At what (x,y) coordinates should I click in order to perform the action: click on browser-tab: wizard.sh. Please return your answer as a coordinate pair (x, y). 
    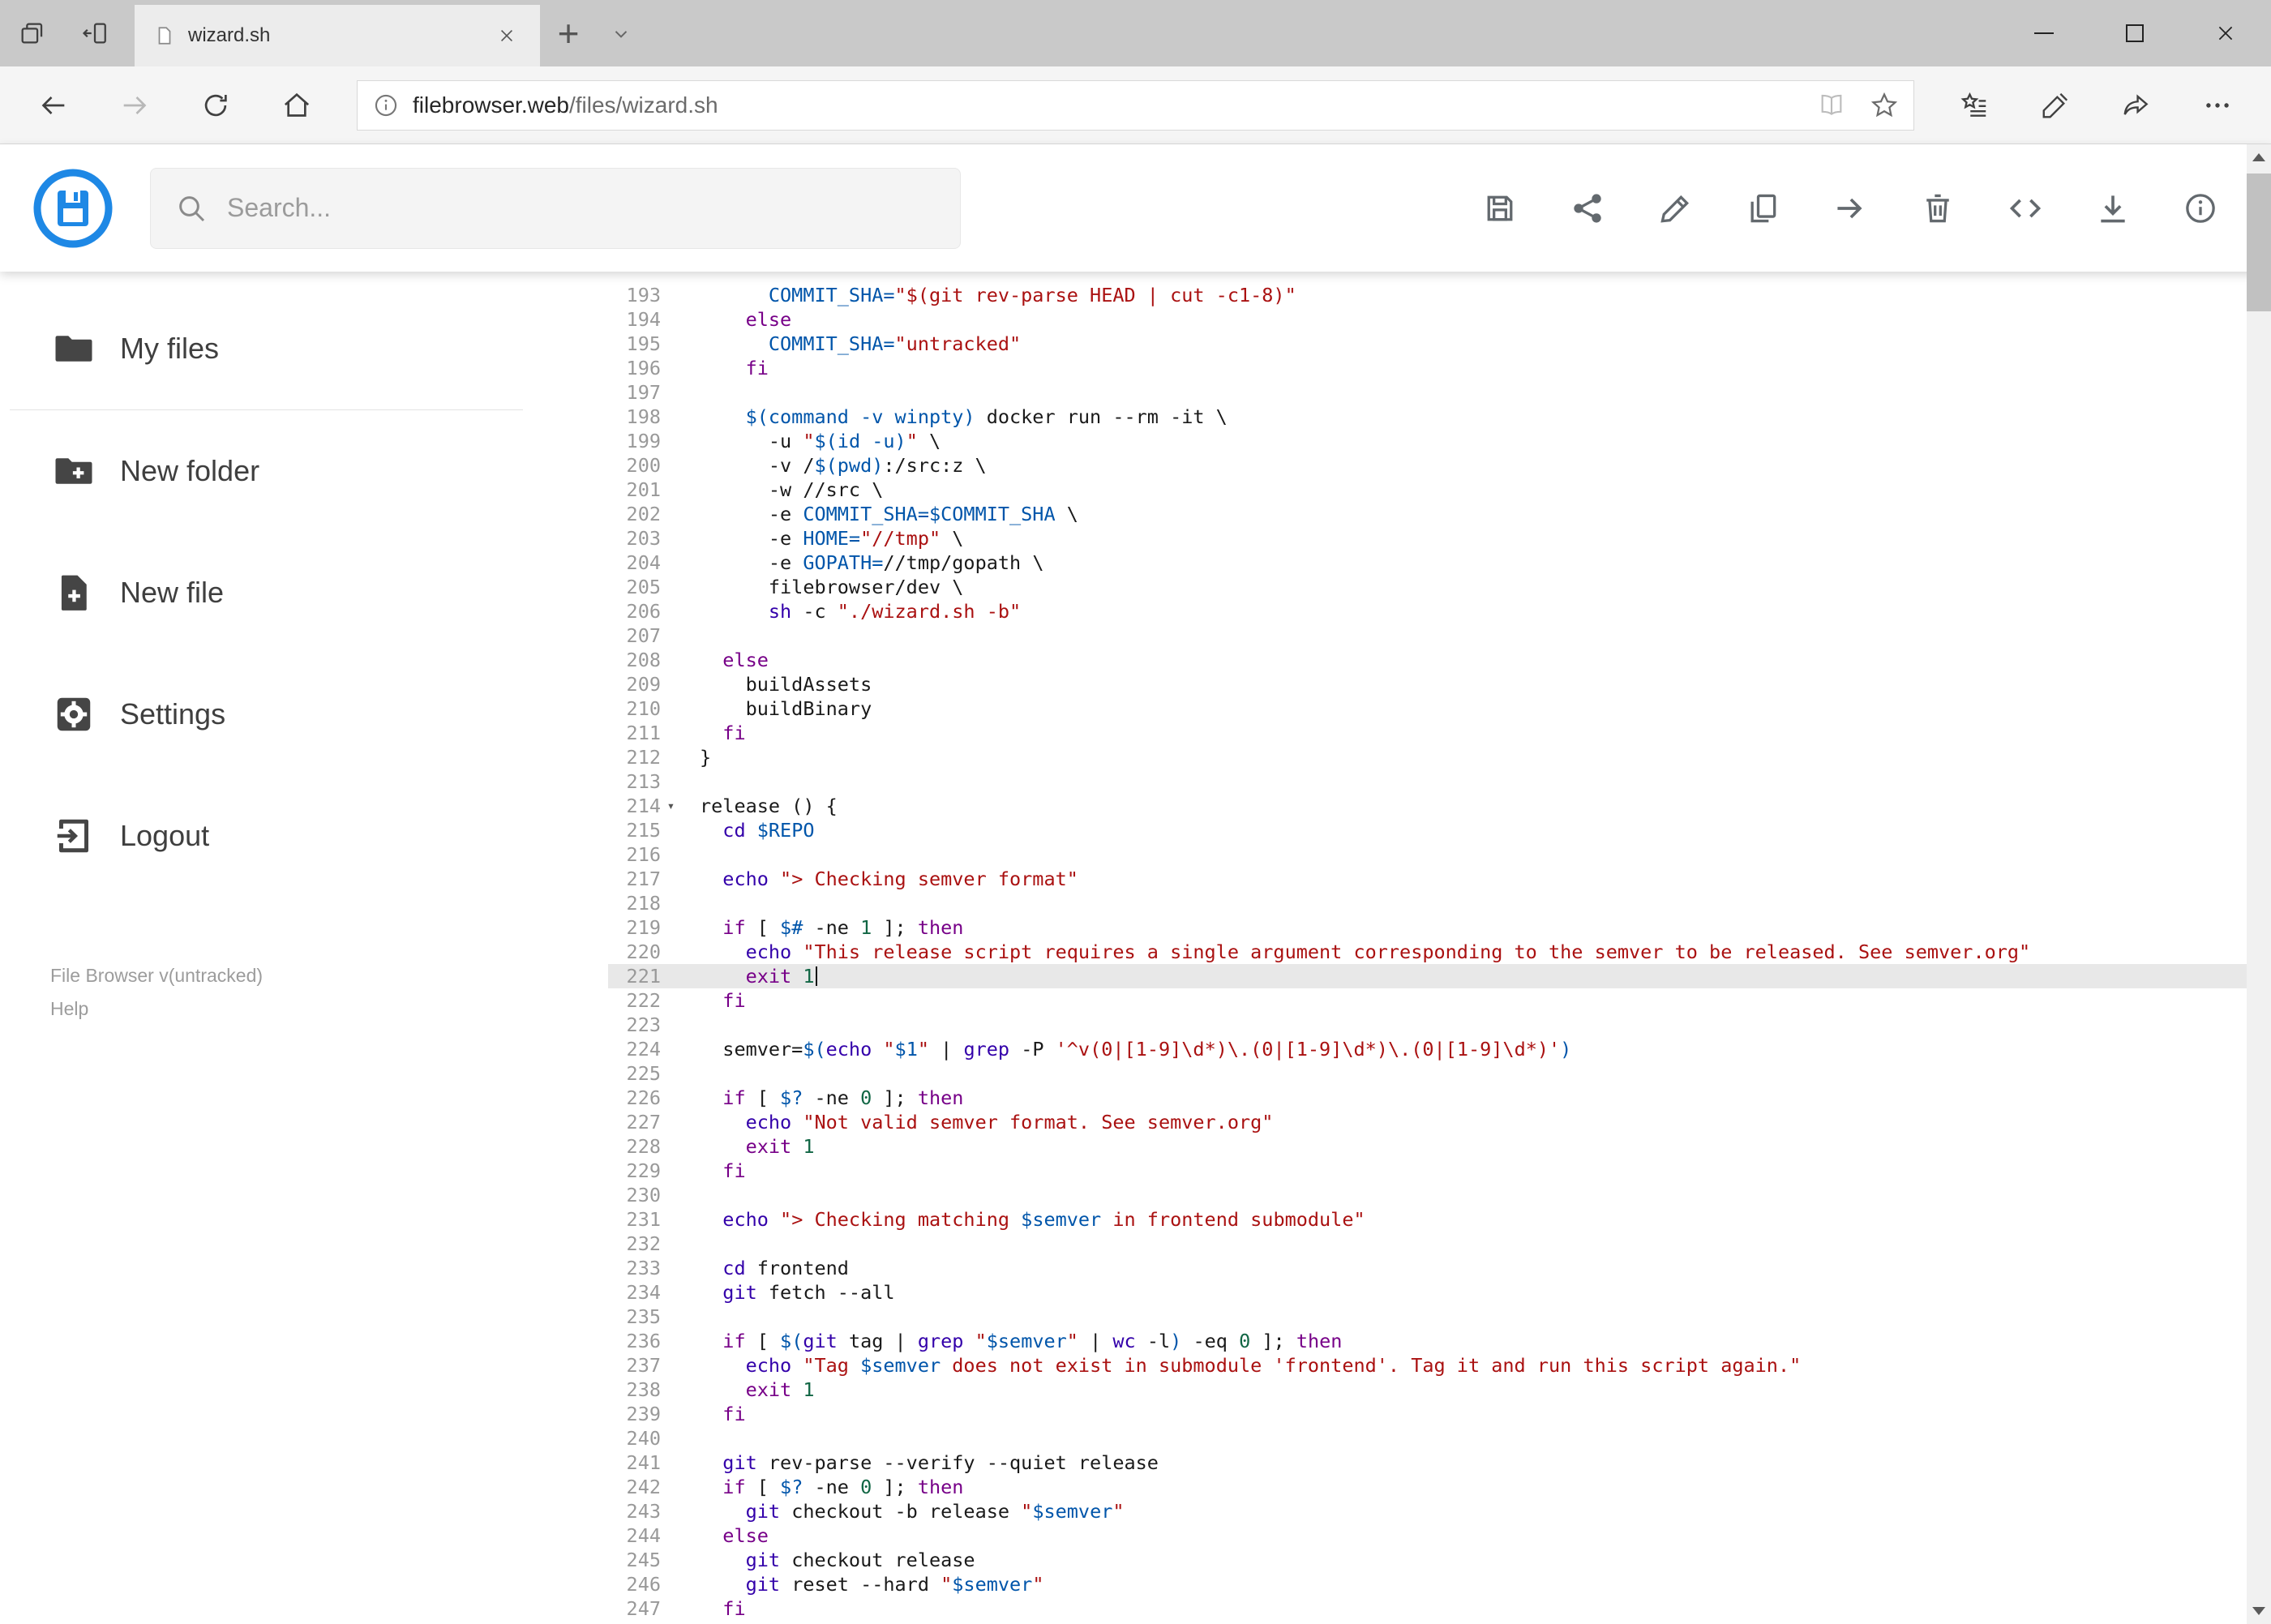
    Looking at the image, I should click on (338, 36).